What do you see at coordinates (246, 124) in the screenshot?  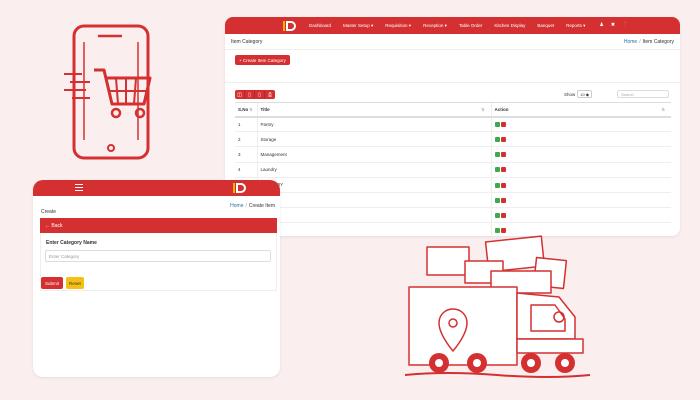 I see `cell-sno: 1` at bounding box center [246, 124].